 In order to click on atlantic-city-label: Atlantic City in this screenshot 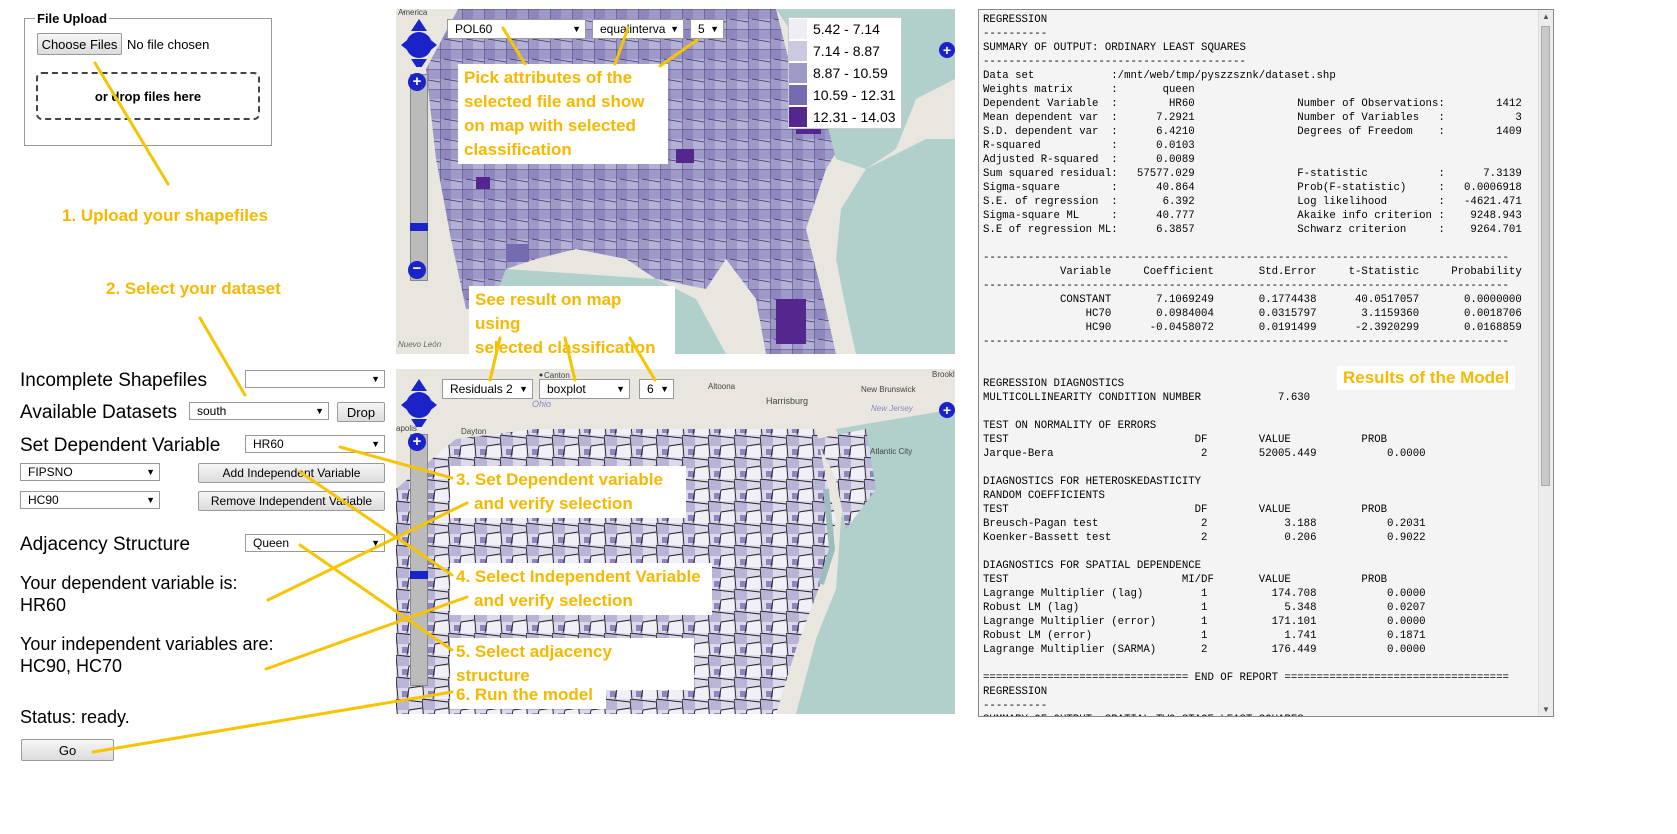, I will do `click(891, 451)`.